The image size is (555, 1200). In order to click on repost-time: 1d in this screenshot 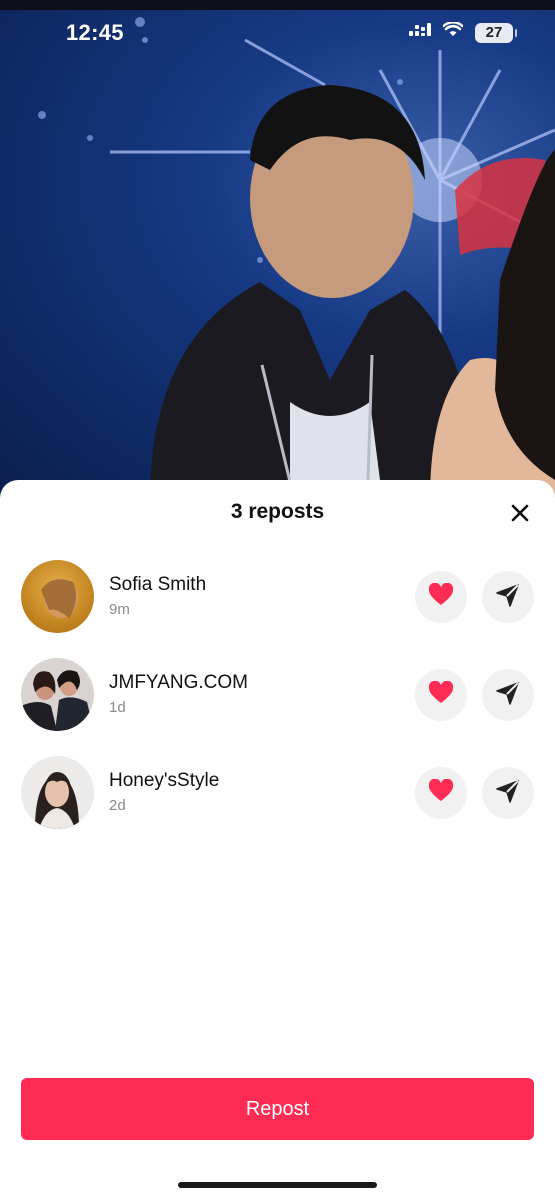, I will do `click(117, 707)`.